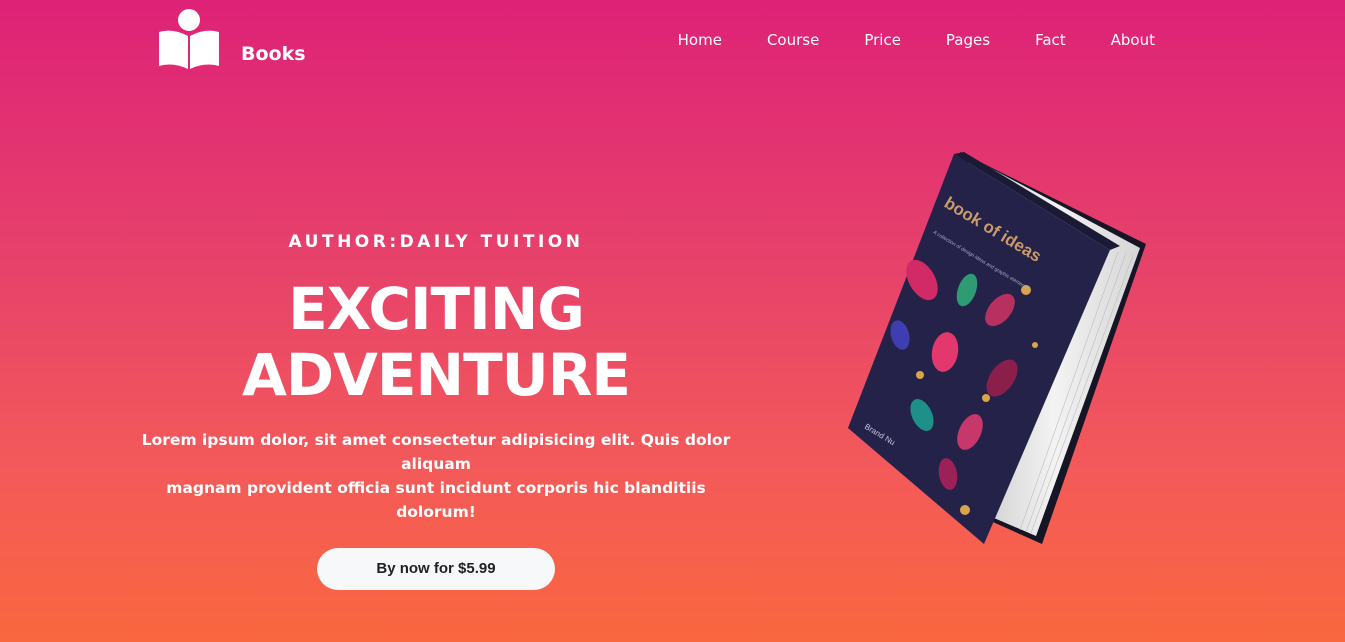 Image resolution: width=1345 pixels, height=642 pixels. I want to click on headline-line-1: EXCITING, so click(436, 309).